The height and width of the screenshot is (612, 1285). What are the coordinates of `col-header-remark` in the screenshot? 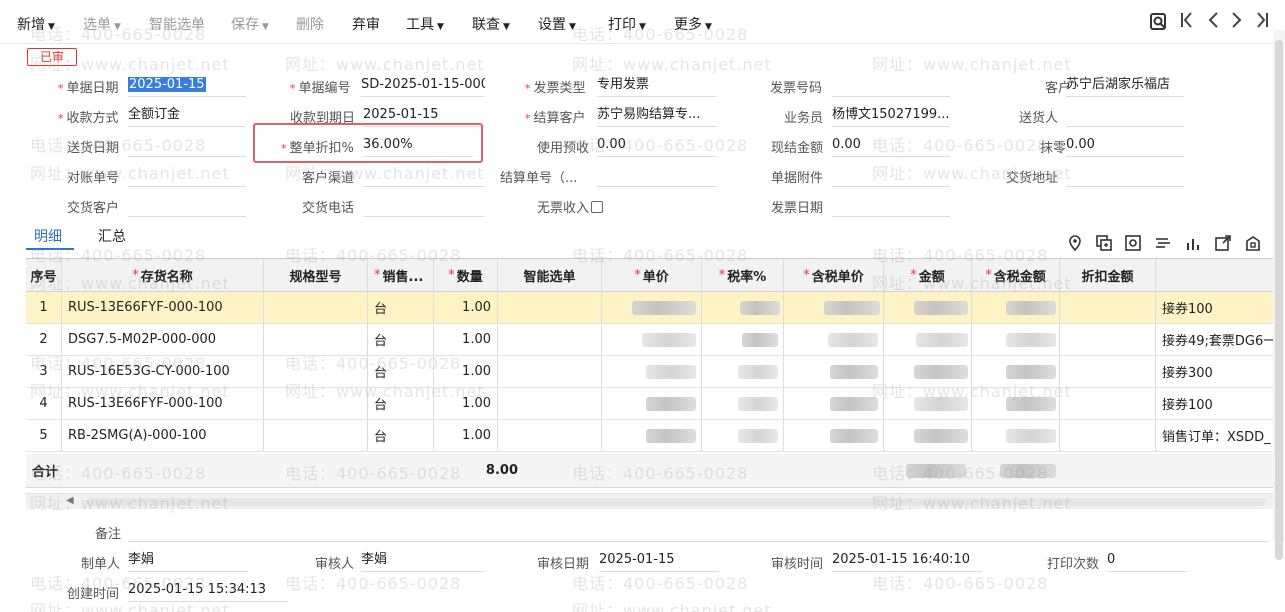 It's located at (1220, 275).